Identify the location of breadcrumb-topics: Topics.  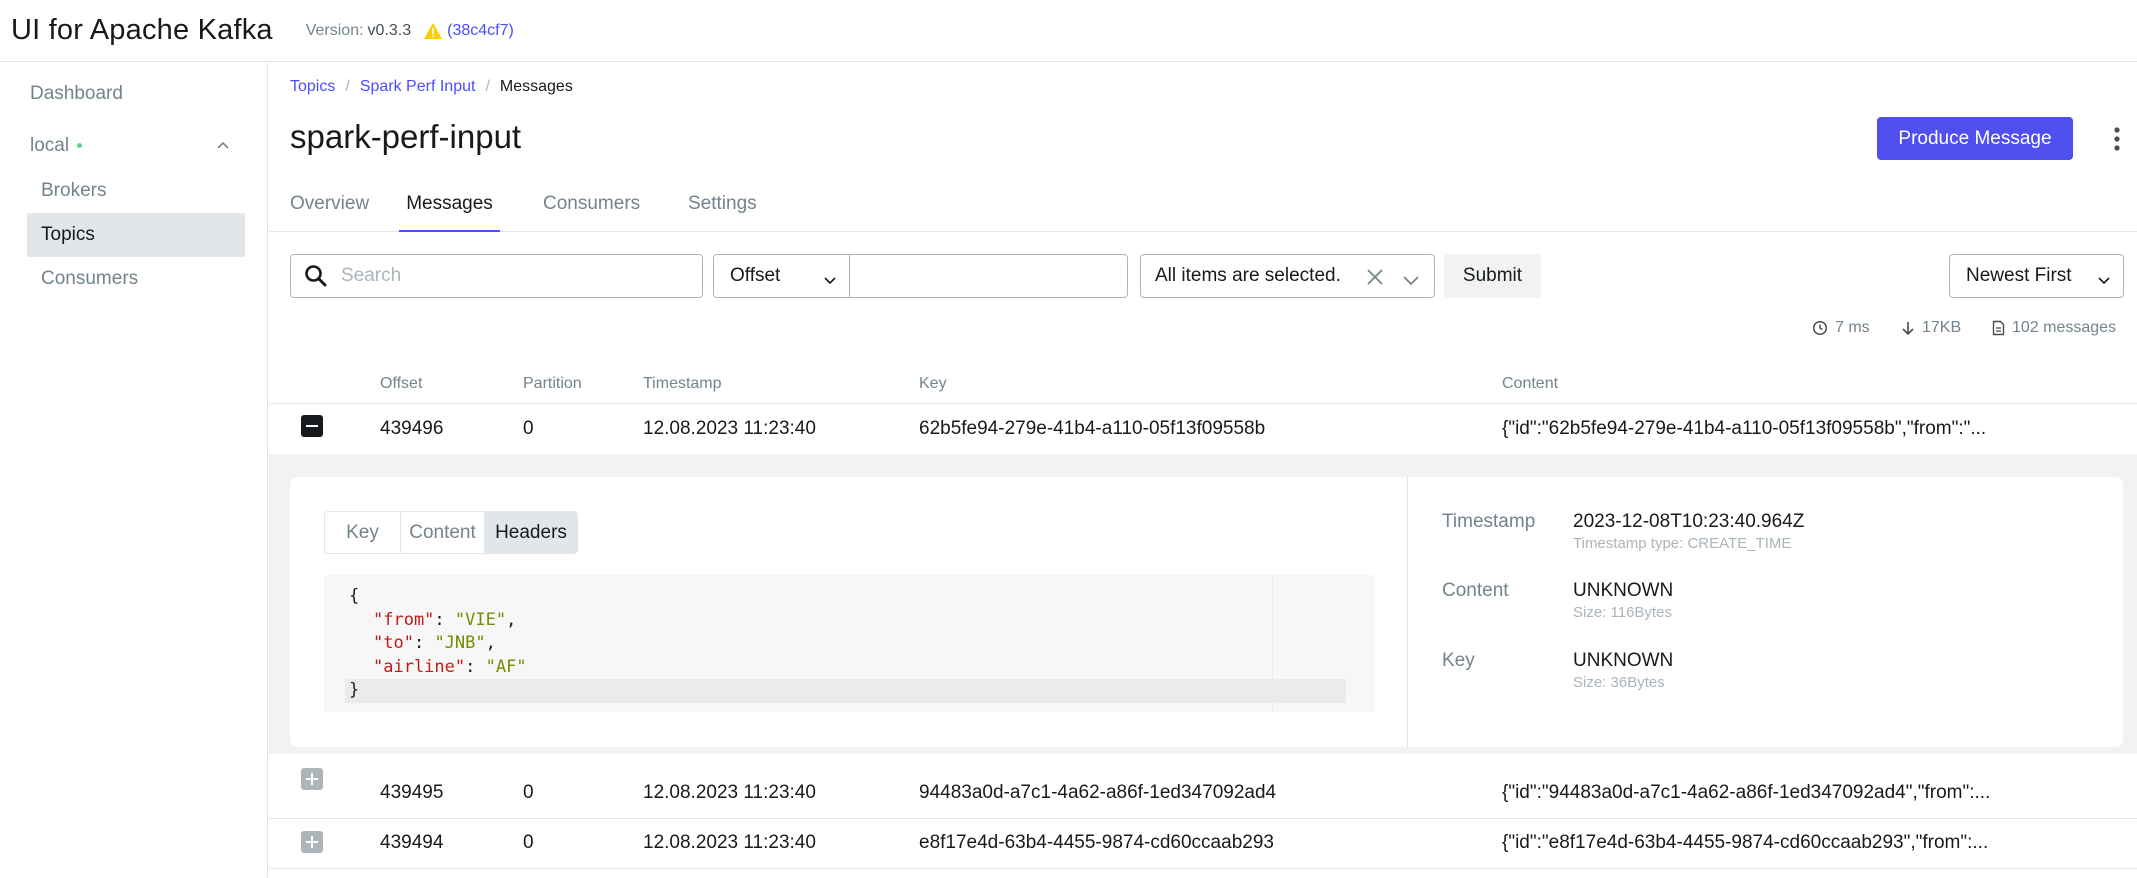
(312, 86).